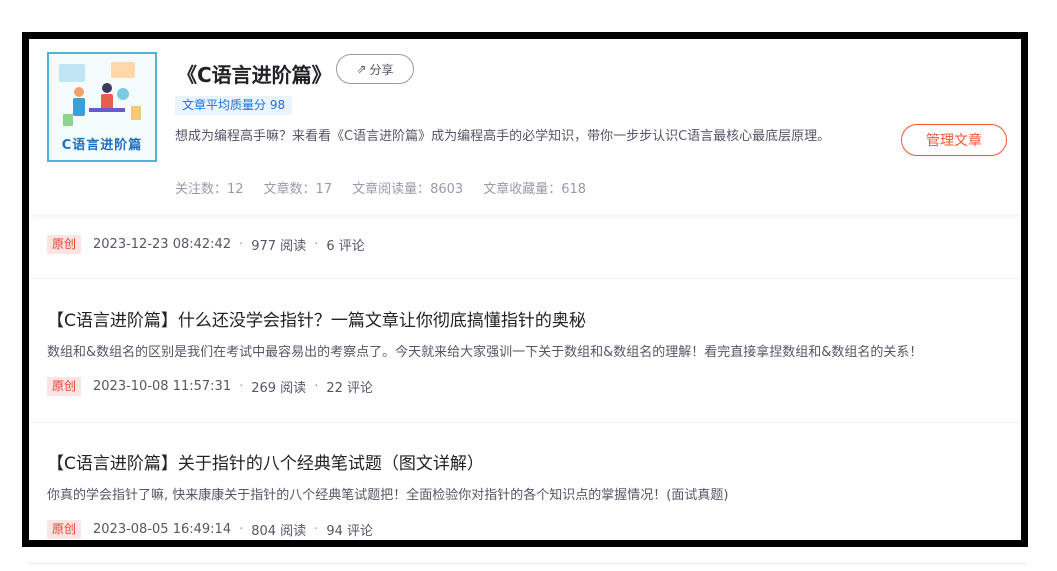  I want to click on followers-count: 关注数：12, so click(209, 189).